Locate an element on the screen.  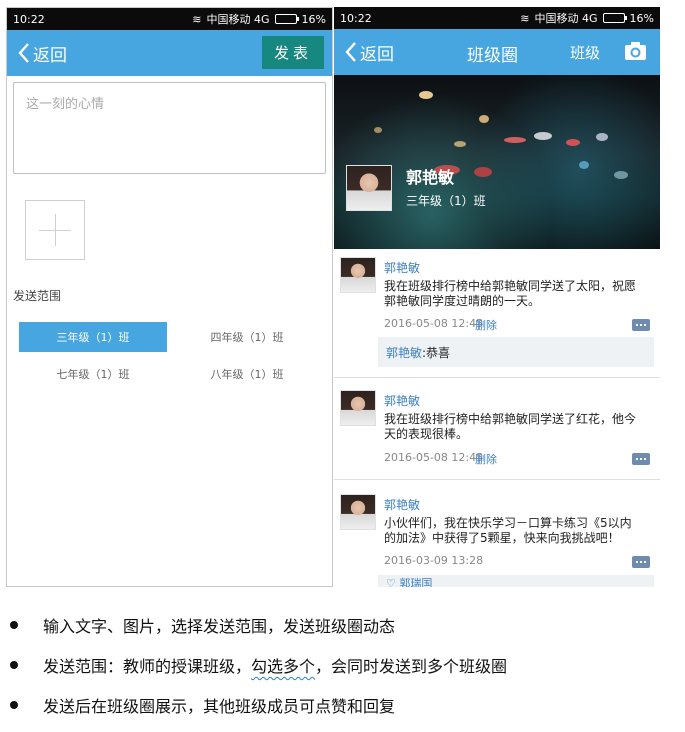
note-text: 输入文字、图片，选择发送范围，发送班级圈动态 is located at coordinates (219, 626).